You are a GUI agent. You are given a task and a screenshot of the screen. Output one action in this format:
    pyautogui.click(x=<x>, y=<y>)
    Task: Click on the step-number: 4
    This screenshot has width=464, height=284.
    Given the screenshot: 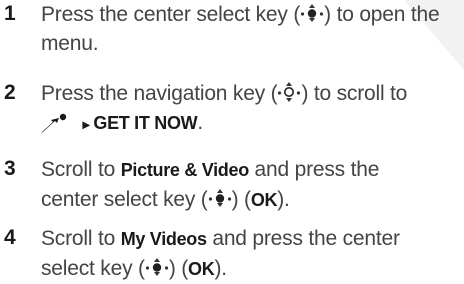 What is the action you would take?
    pyautogui.click(x=10, y=237)
    